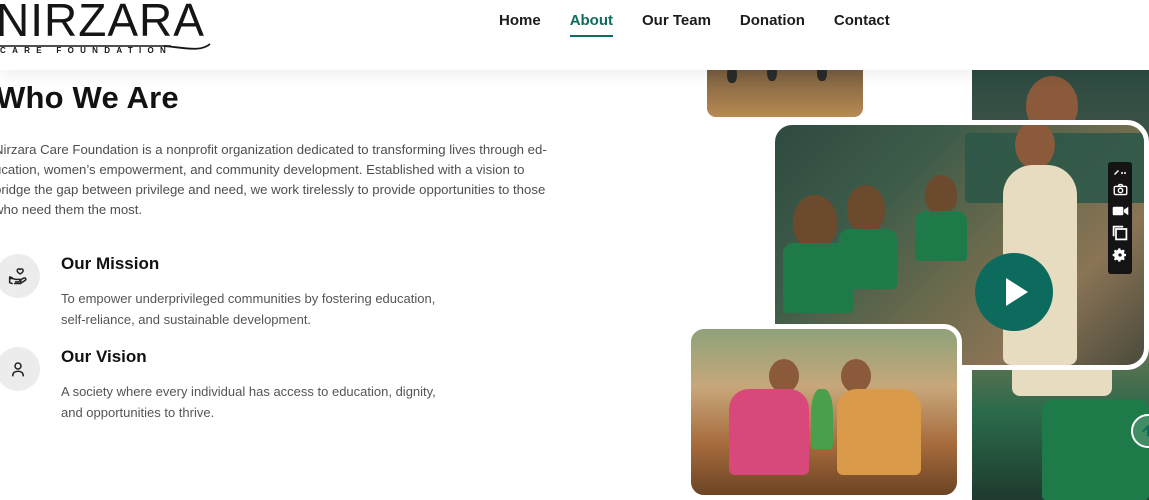 This screenshot has height=500, width=1149. I want to click on mission-title: Our Mission, so click(110, 263).